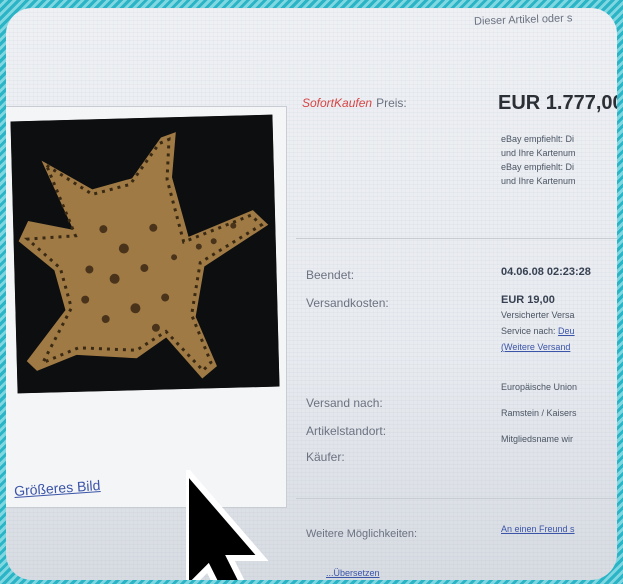 The width and height of the screenshot is (623, 584). What do you see at coordinates (557, 103) in the screenshot?
I see `price-amount: EUR 1.777,00` at bounding box center [557, 103].